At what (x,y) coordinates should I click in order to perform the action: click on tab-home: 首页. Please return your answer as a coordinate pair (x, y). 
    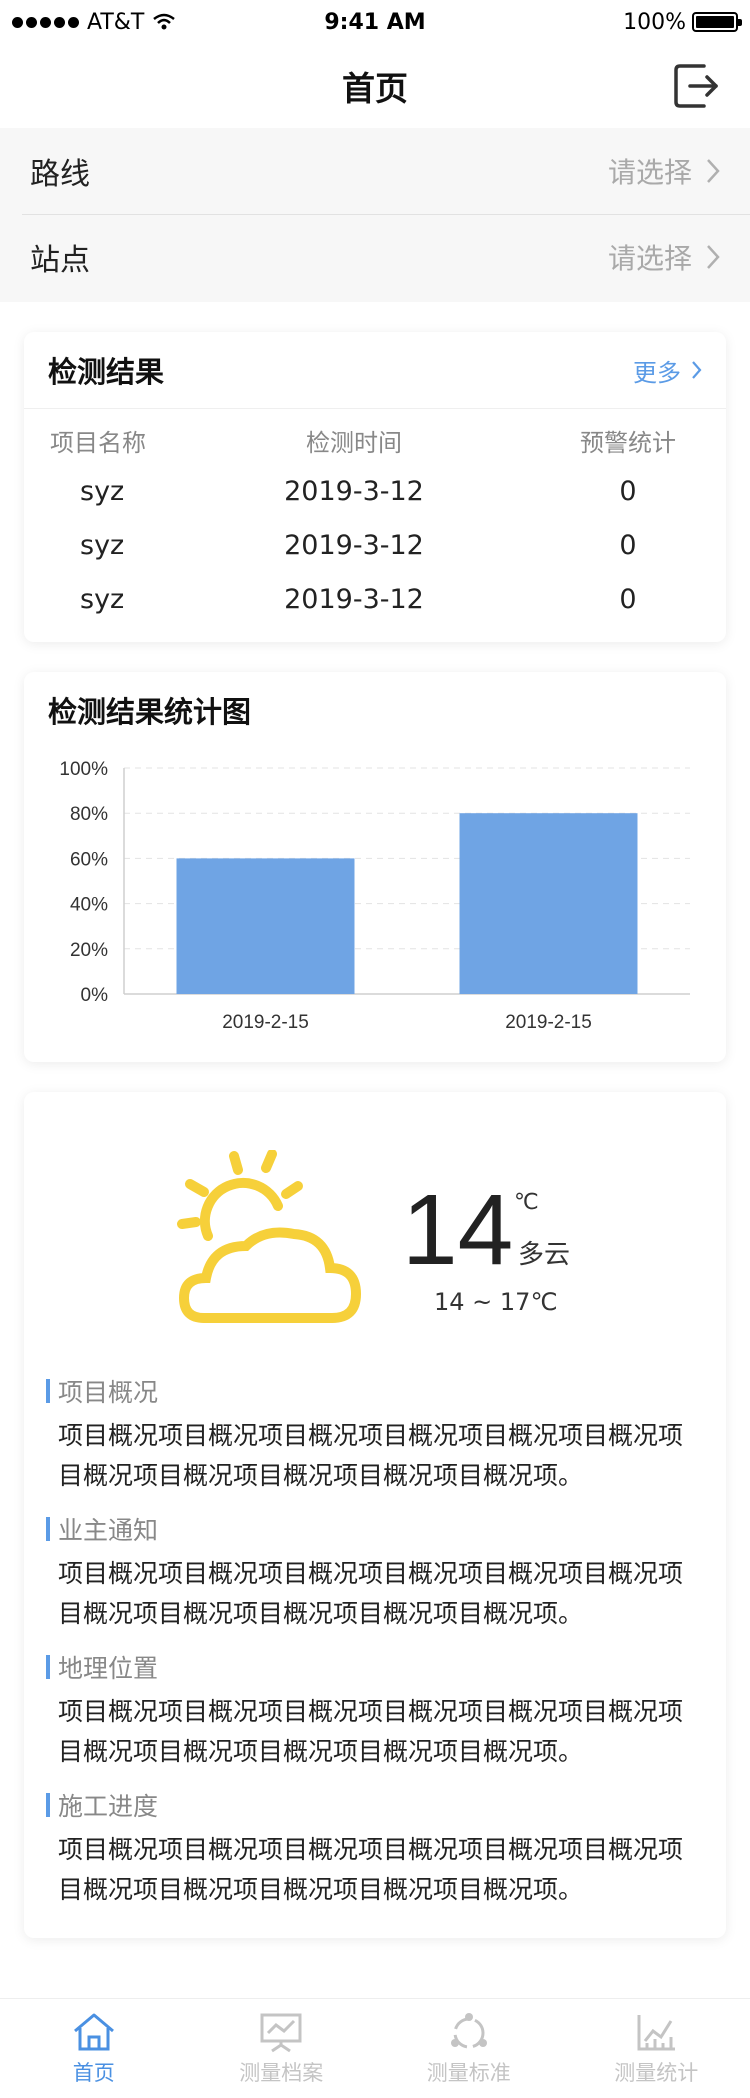
    Looking at the image, I should click on (94, 2048).